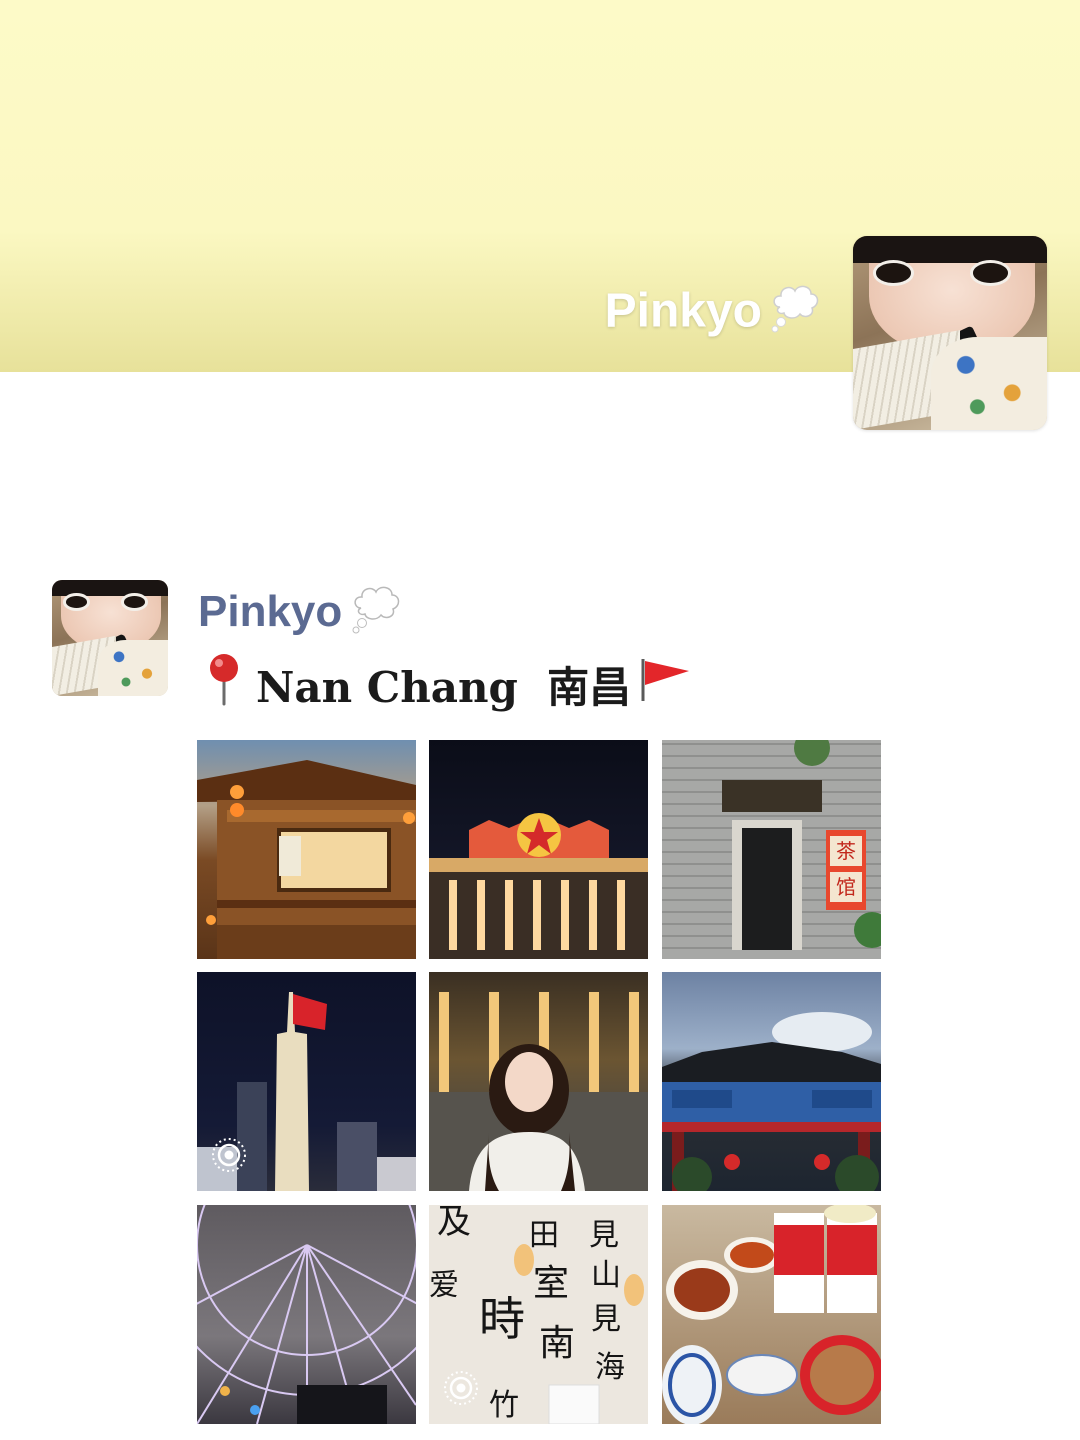 The height and width of the screenshot is (1440, 1080). I want to click on post-author-avatar, so click(110, 638).